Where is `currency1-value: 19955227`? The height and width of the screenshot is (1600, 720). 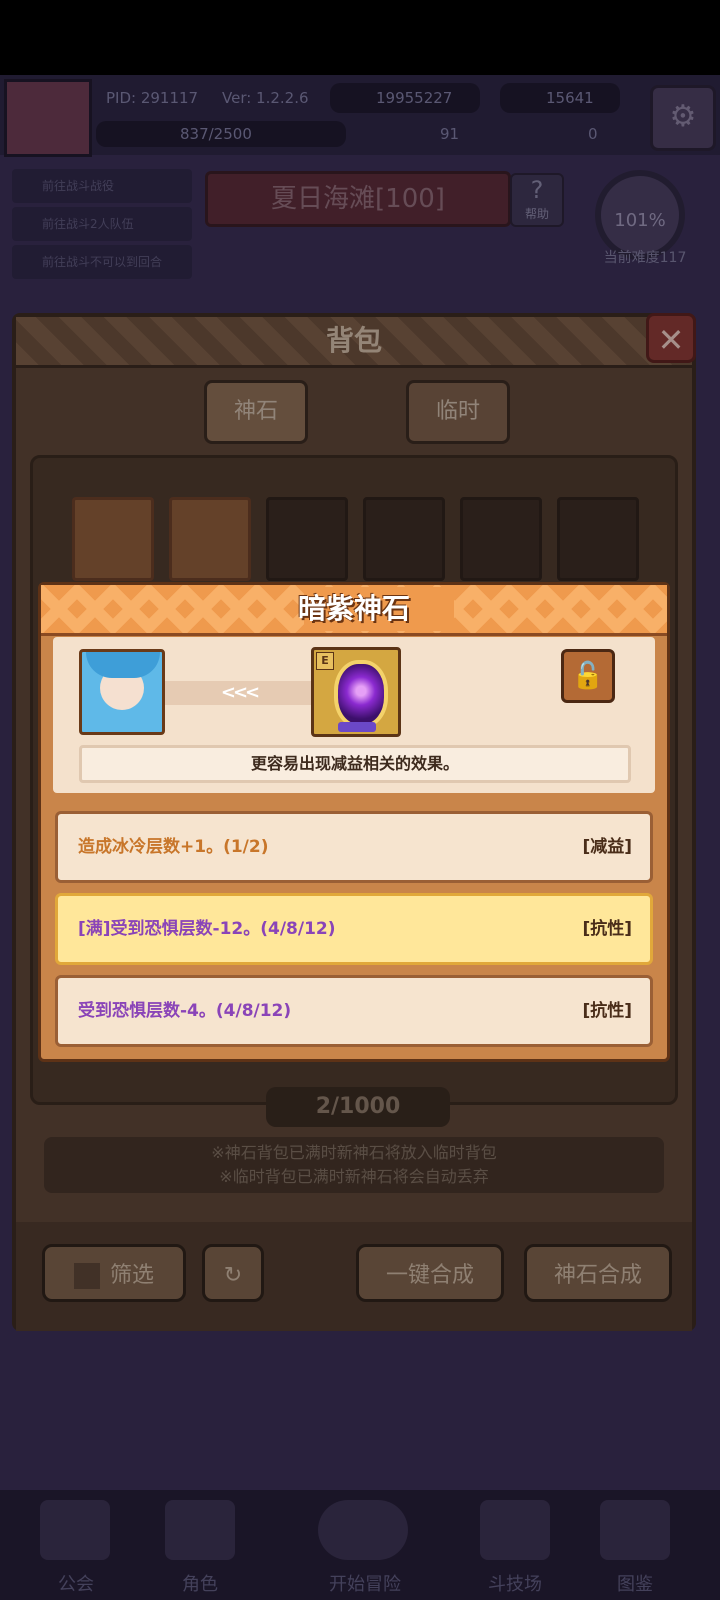
currency1-value: 19955227 is located at coordinates (414, 98).